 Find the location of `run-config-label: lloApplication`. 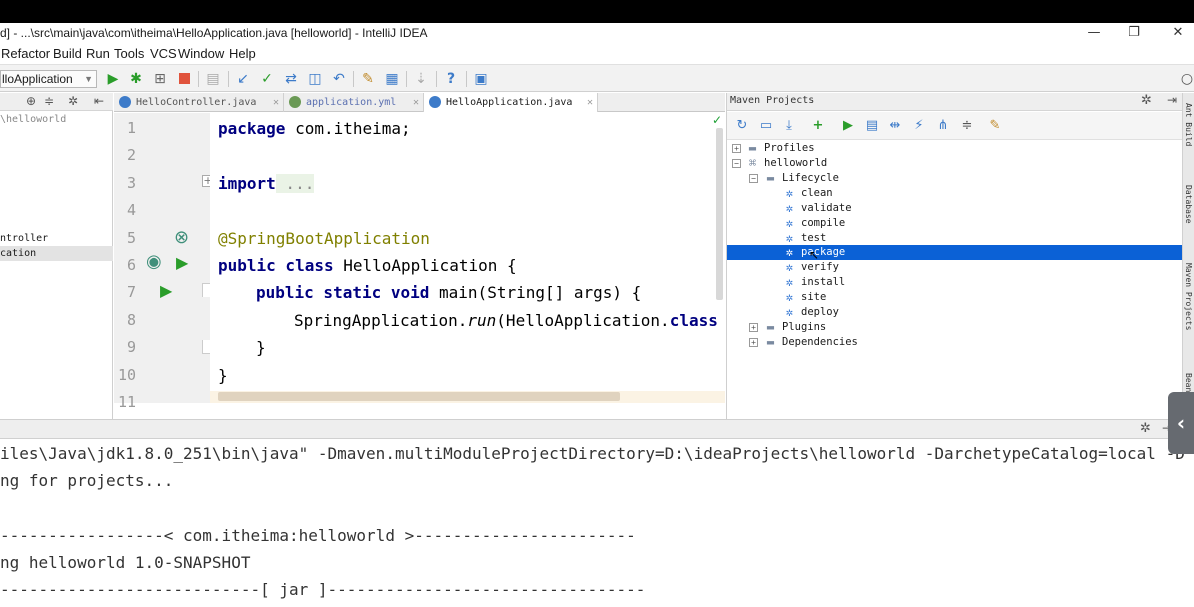

run-config-label: lloApplication is located at coordinates (37, 79).